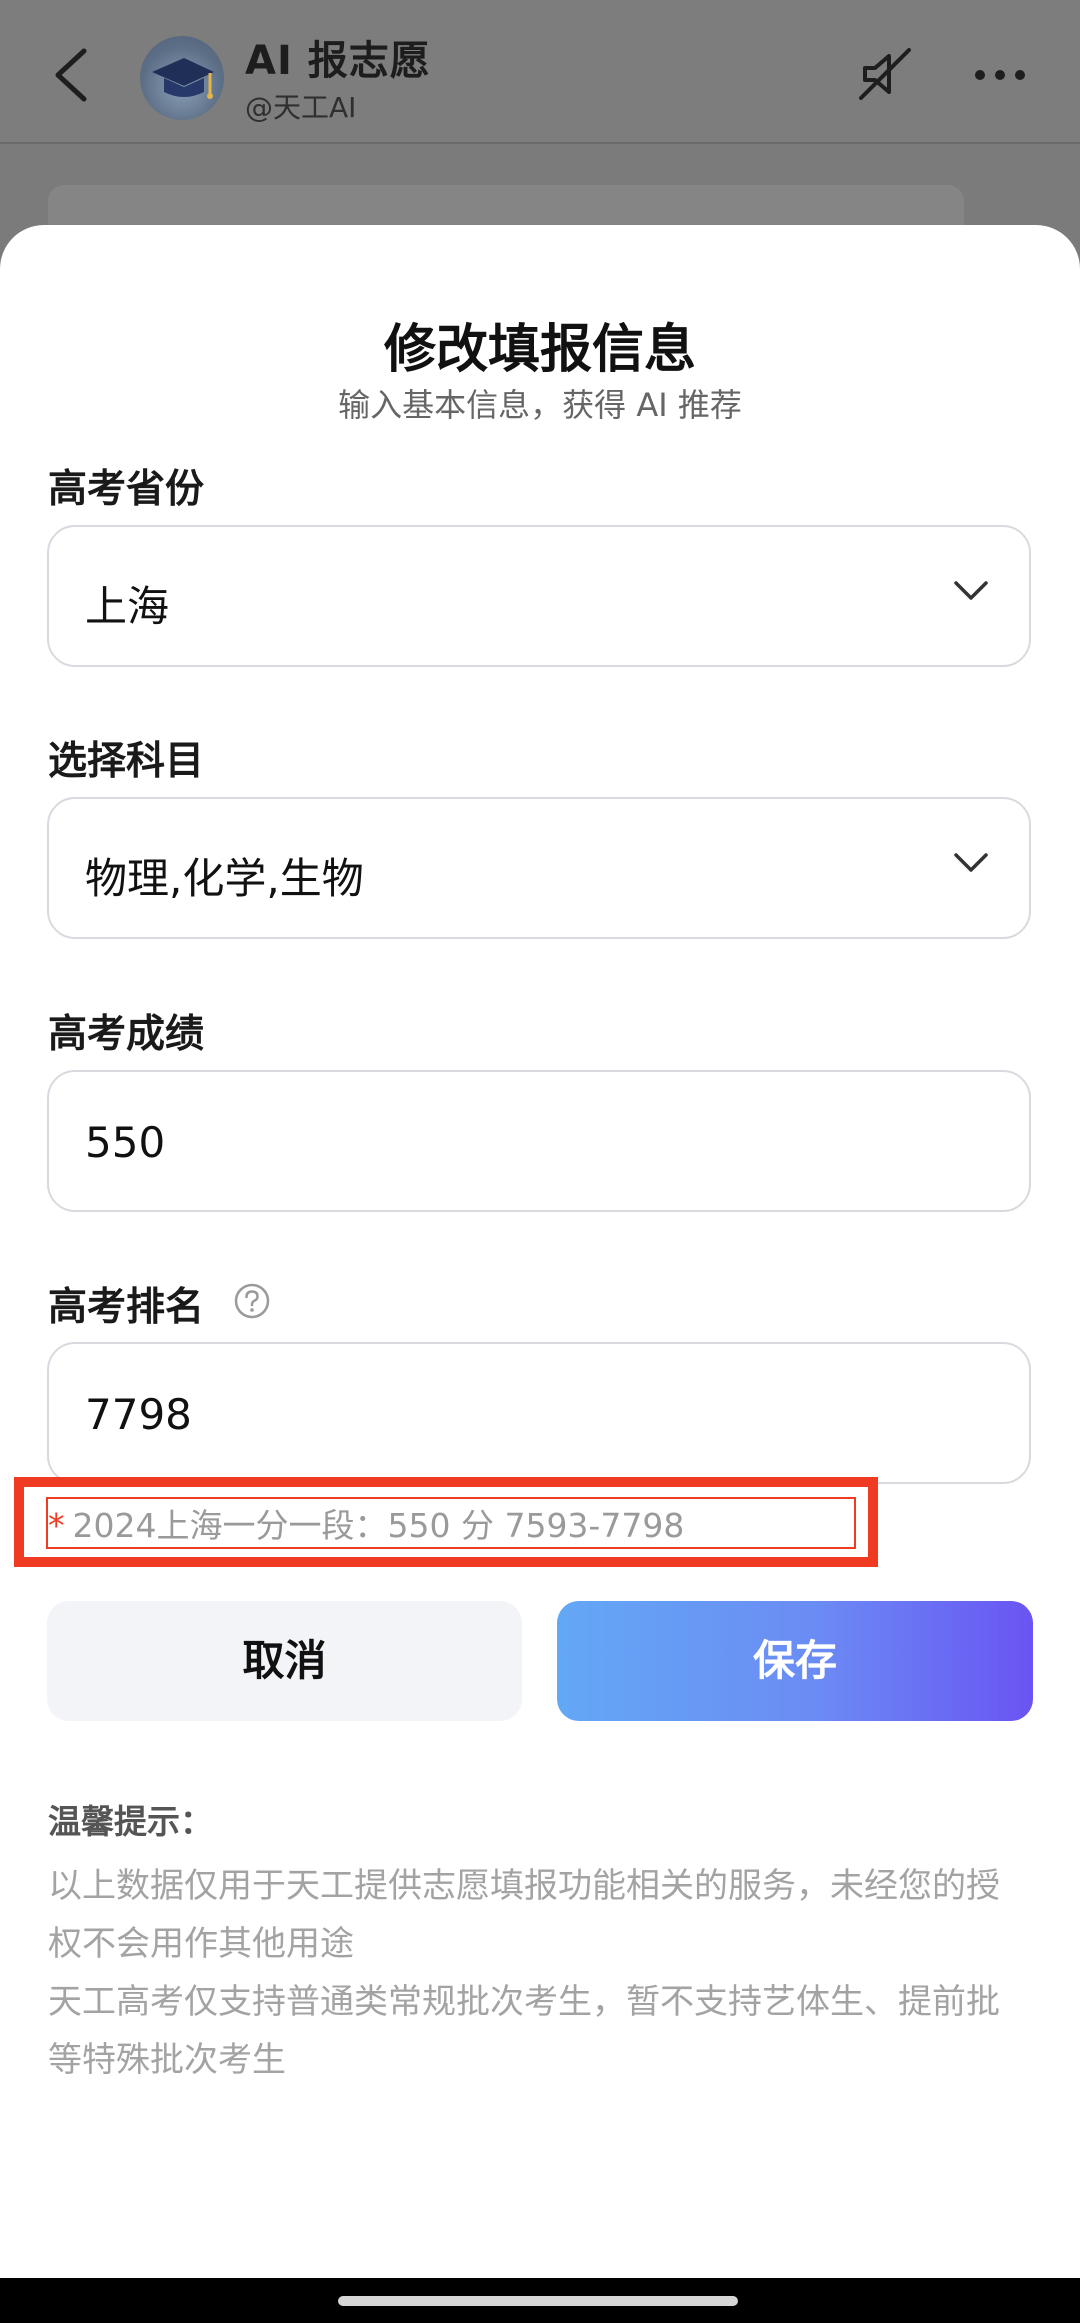 The width and height of the screenshot is (1080, 2323). What do you see at coordinates (378, 1525) in the screenshot?
I see `hint-text: 2024上海一分一段：550 分 7593-7798` at bounding box center [378, 1525].